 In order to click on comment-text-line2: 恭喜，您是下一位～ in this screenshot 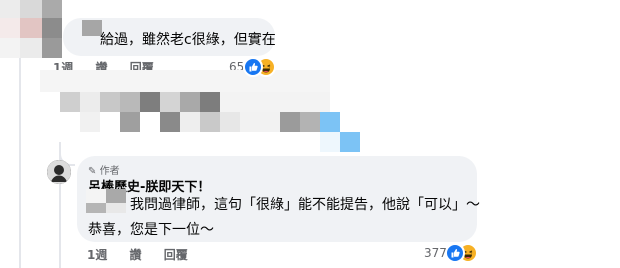, I will do `click(151, 230)`.